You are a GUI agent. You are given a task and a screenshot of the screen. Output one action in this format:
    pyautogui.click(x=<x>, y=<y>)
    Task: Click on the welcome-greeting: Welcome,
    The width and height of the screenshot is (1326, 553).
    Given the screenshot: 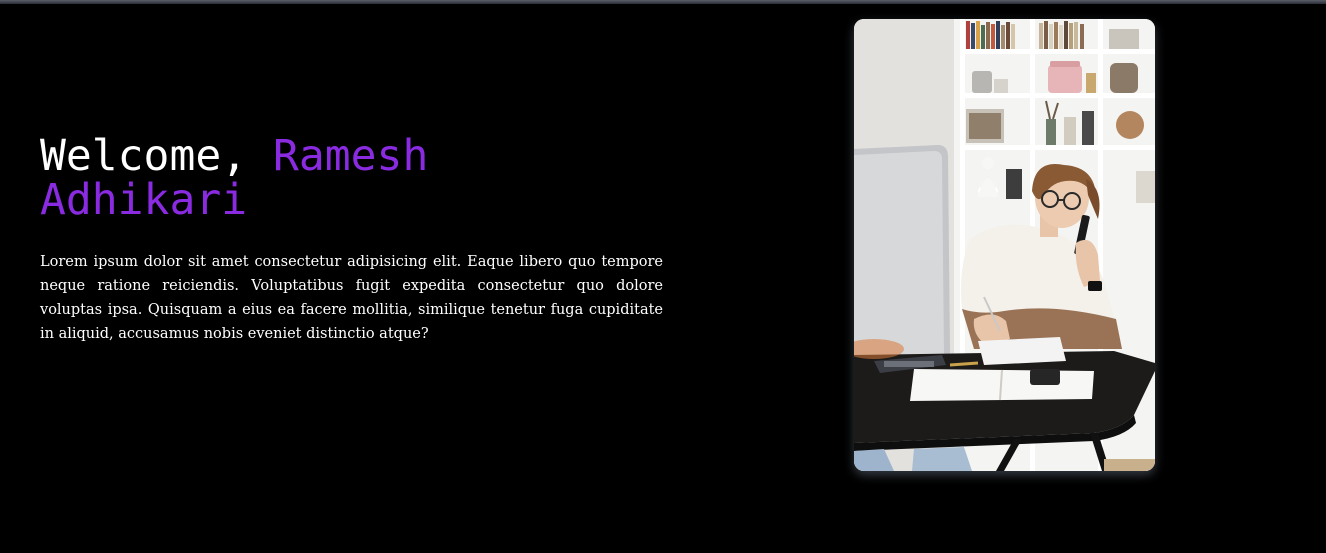 What is the action you would take?
    pyautogui.click(x=156, y=156)
    